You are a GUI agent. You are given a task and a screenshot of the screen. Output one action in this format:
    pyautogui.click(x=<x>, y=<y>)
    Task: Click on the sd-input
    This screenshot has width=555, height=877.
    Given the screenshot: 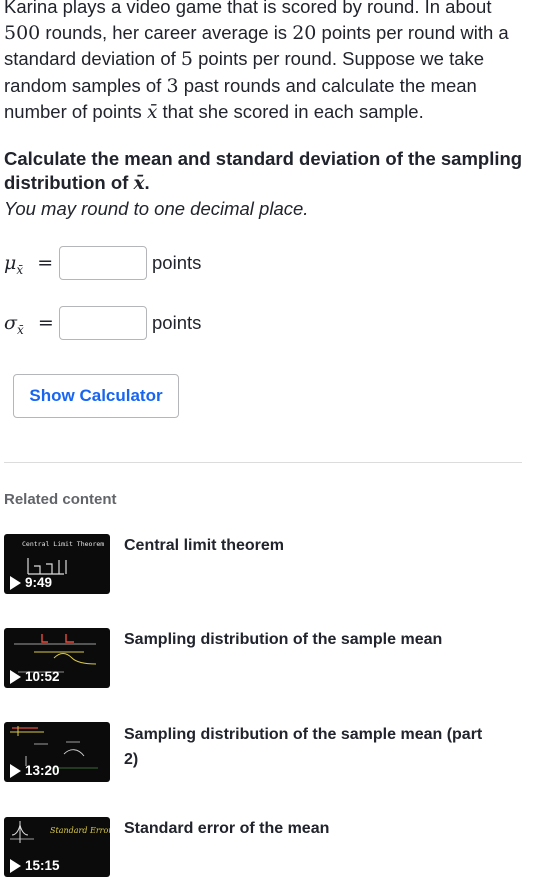 What is the action you would take?
    pyautogui.click(x=103, y=323)
    